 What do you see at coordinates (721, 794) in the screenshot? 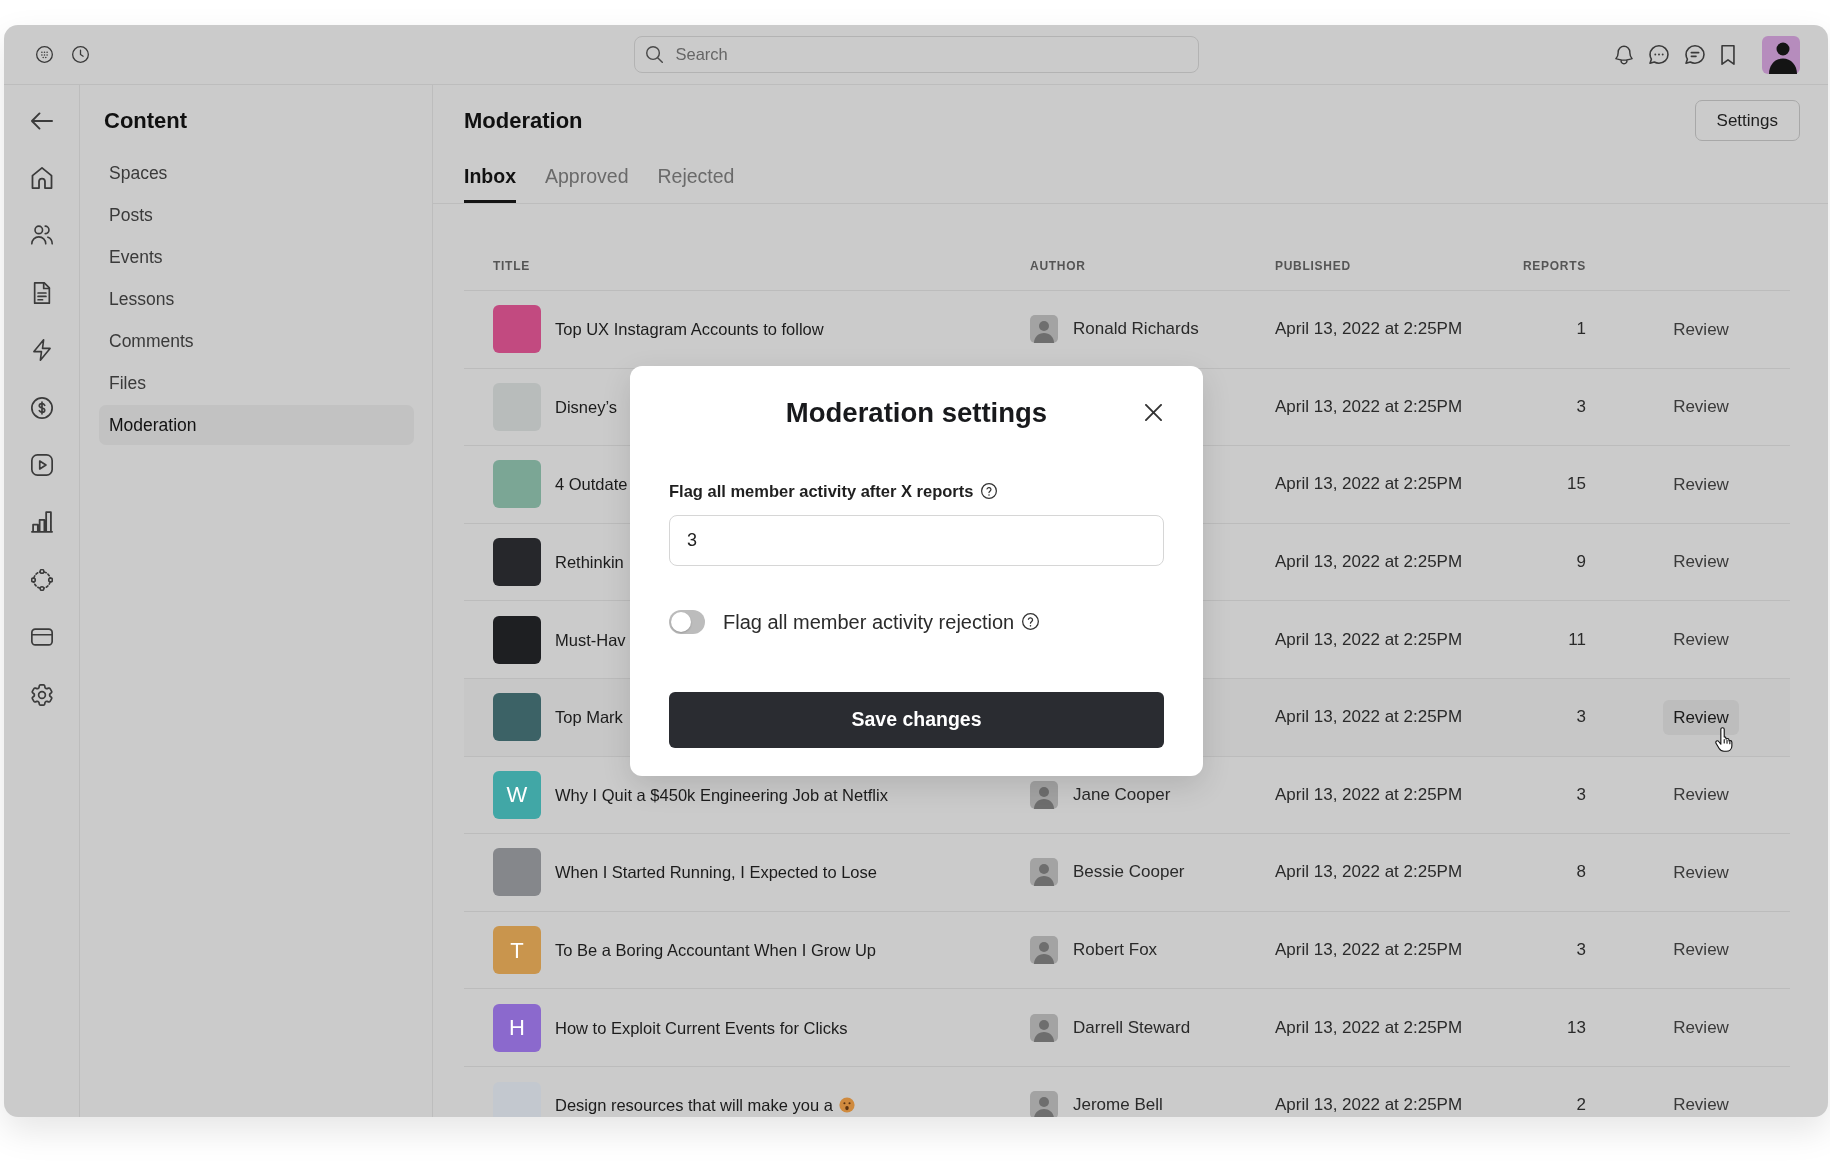
I see `post-title: Why I Quit a $450k Engineering Job at Netflix` at bounding box center [721, 794].